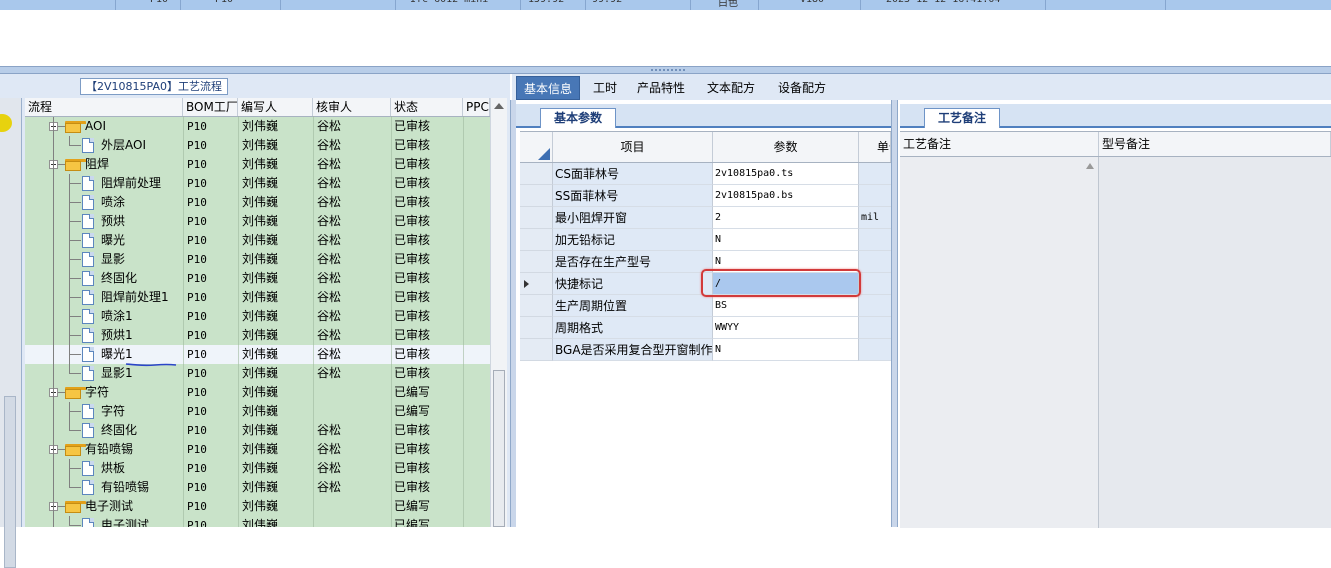 The image size is (1331, 568). I want to click on top-row-divider, so click(520, 5).